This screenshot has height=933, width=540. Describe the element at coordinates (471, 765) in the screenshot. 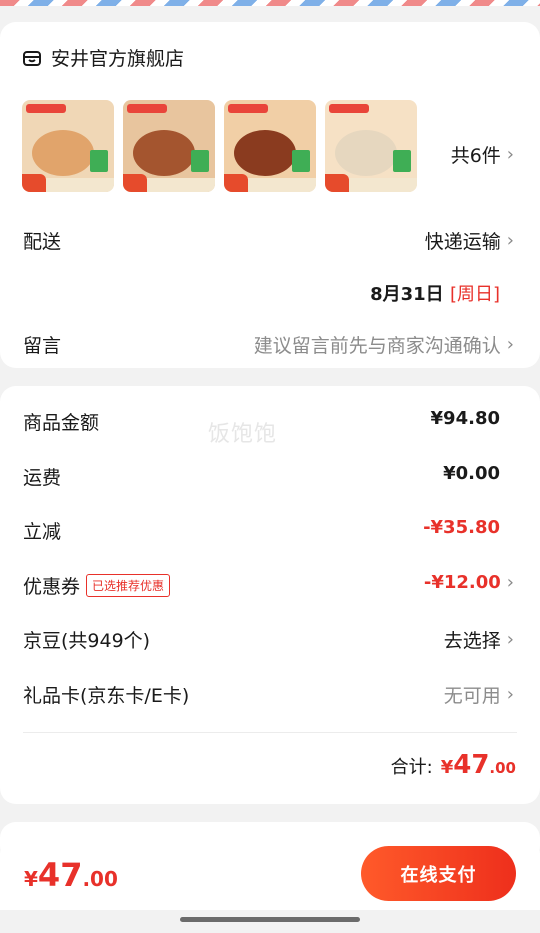

I see `total-integer: 47` at that location.